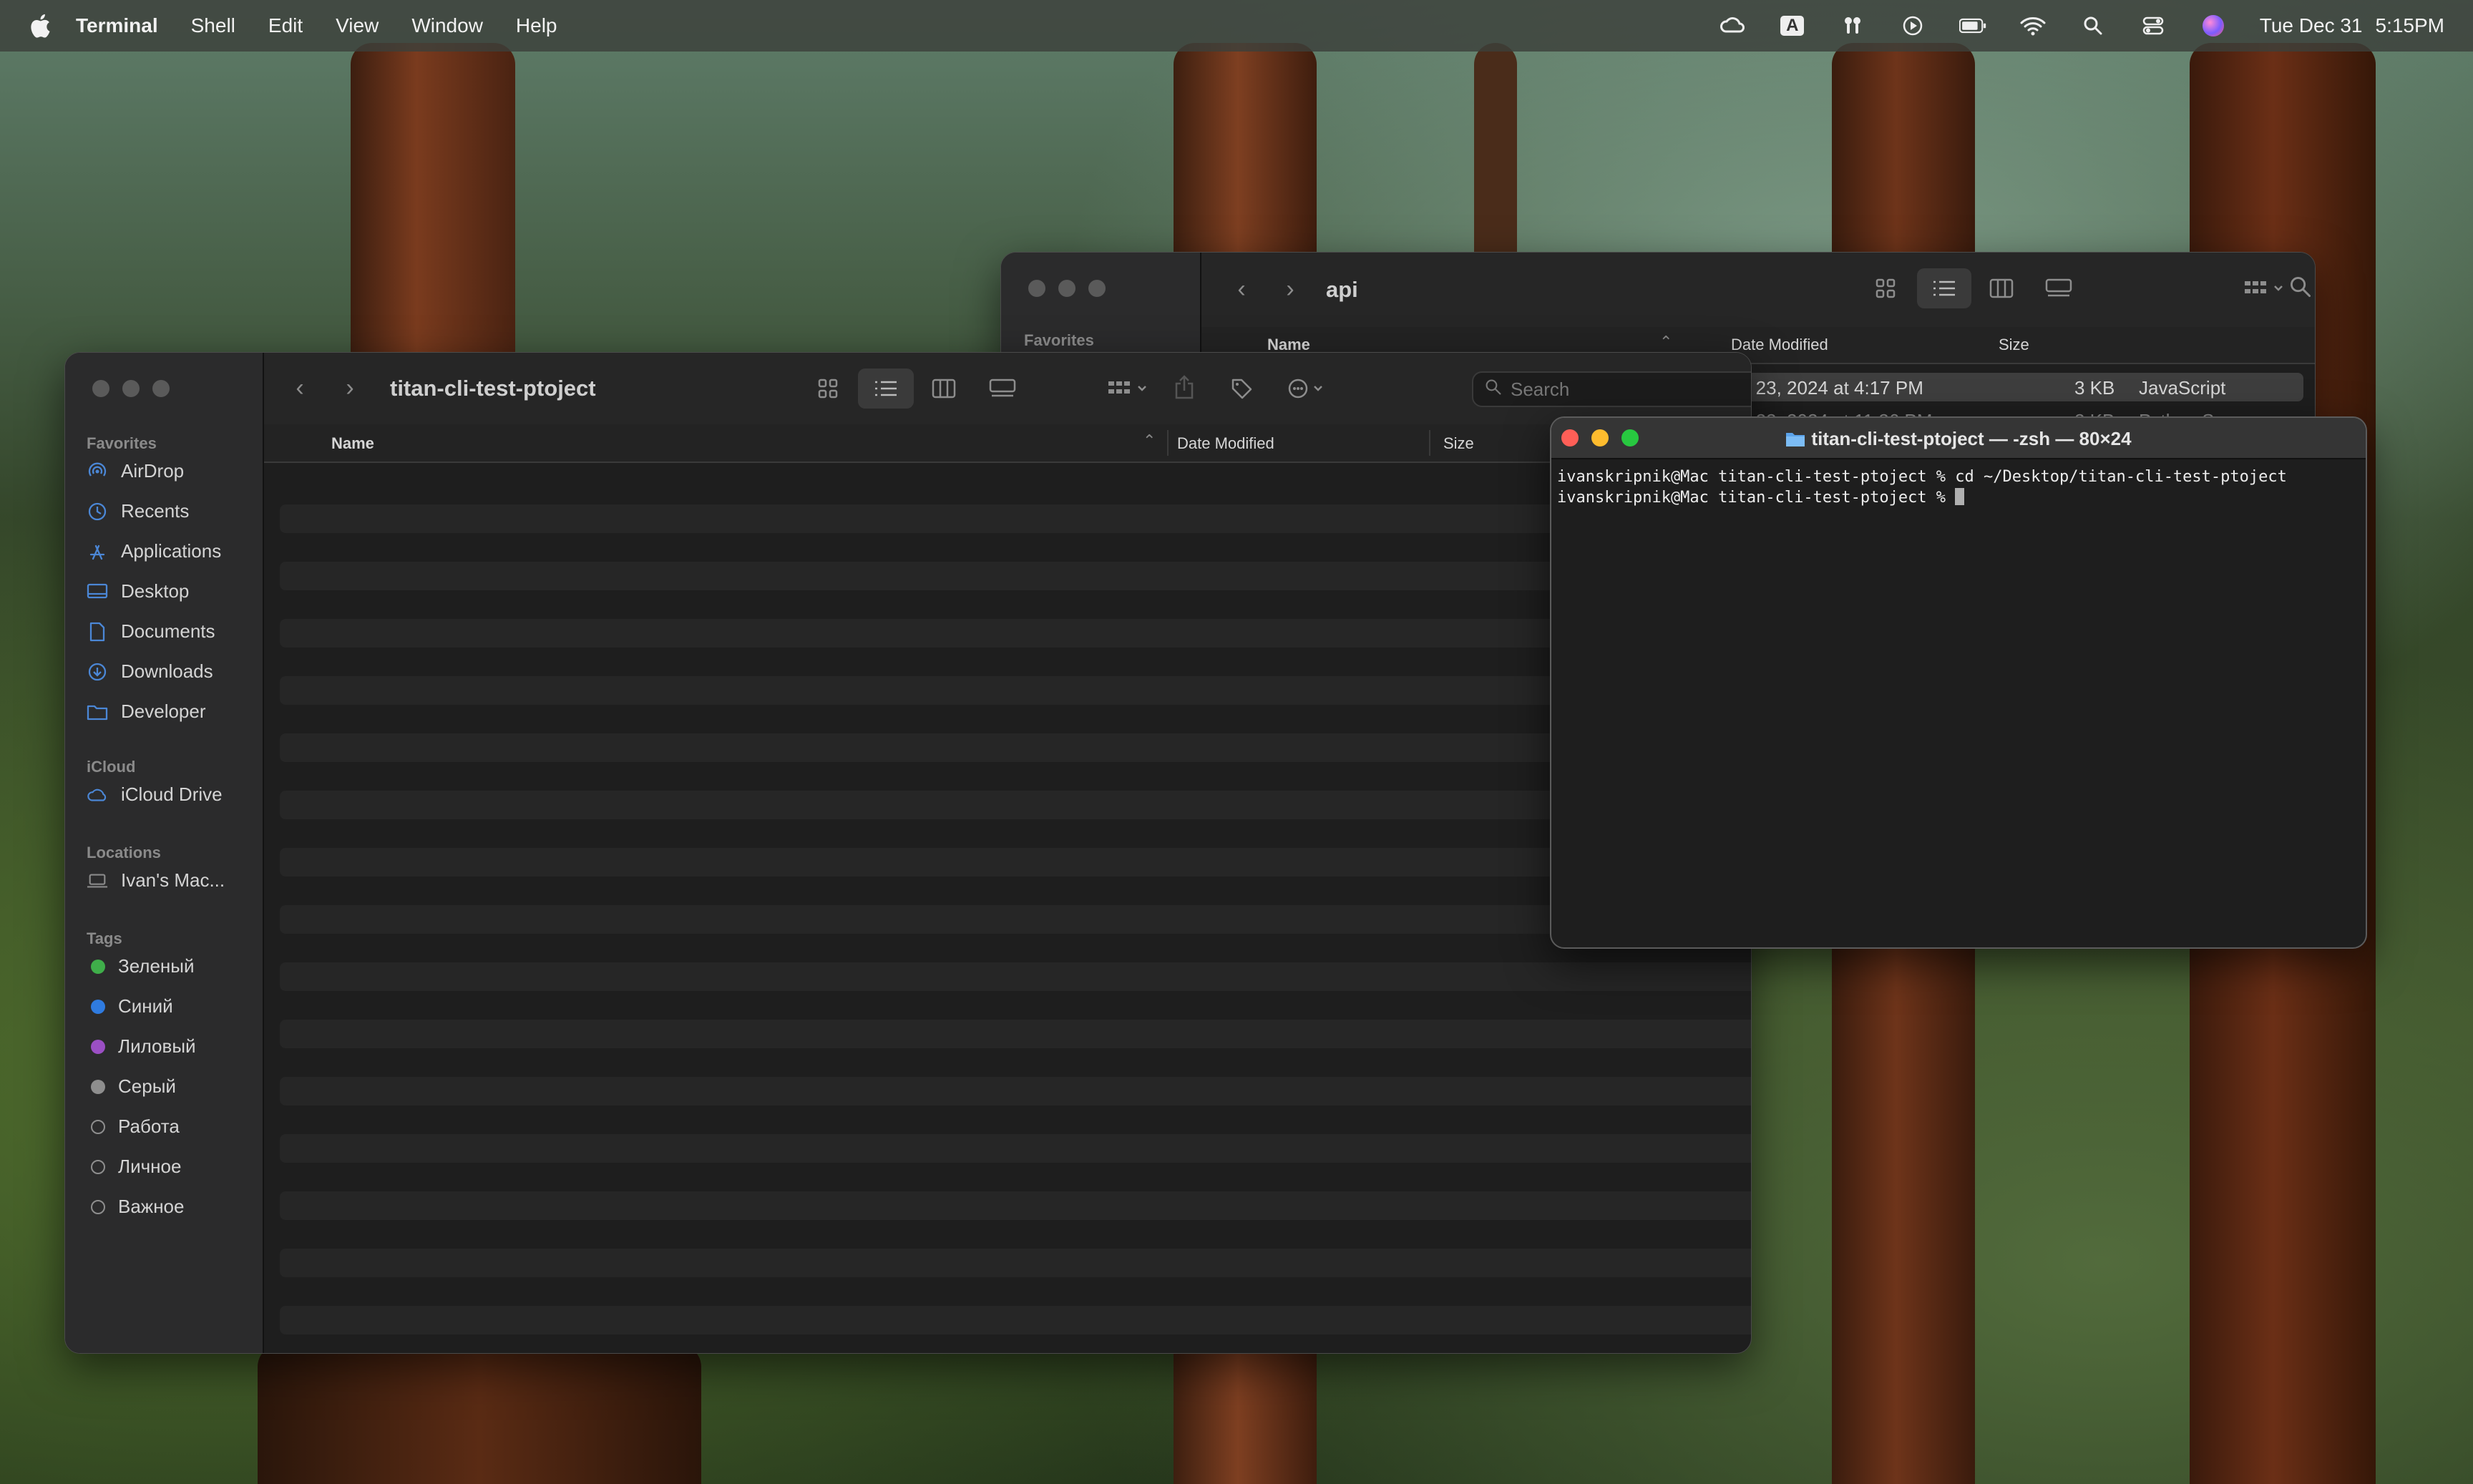  What do you see at coordinates (135, 471) in the screenshot?
I see `sidebar-item-airdrop: AirDrop` at bounding box center [135, 471].